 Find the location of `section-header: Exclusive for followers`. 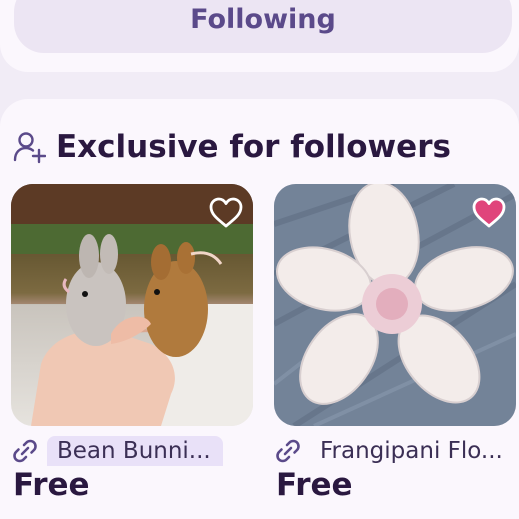

section-header: Exclusive for followers is located at coordinates (231, 147).